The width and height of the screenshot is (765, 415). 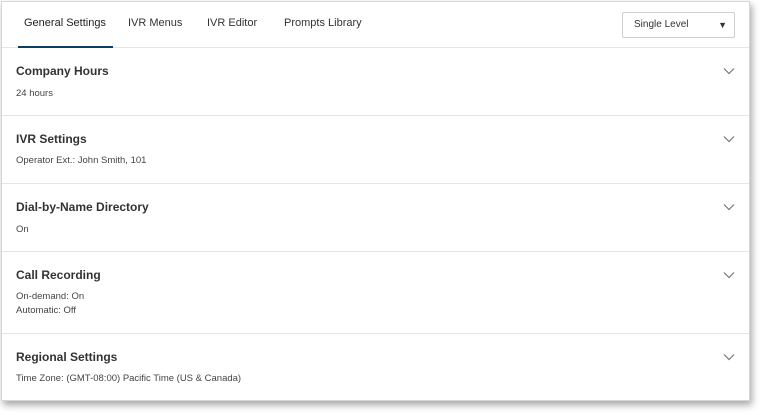 I want to click on section-value: Operator Ext.: John Smith, 101, so click(x=81, y=160).